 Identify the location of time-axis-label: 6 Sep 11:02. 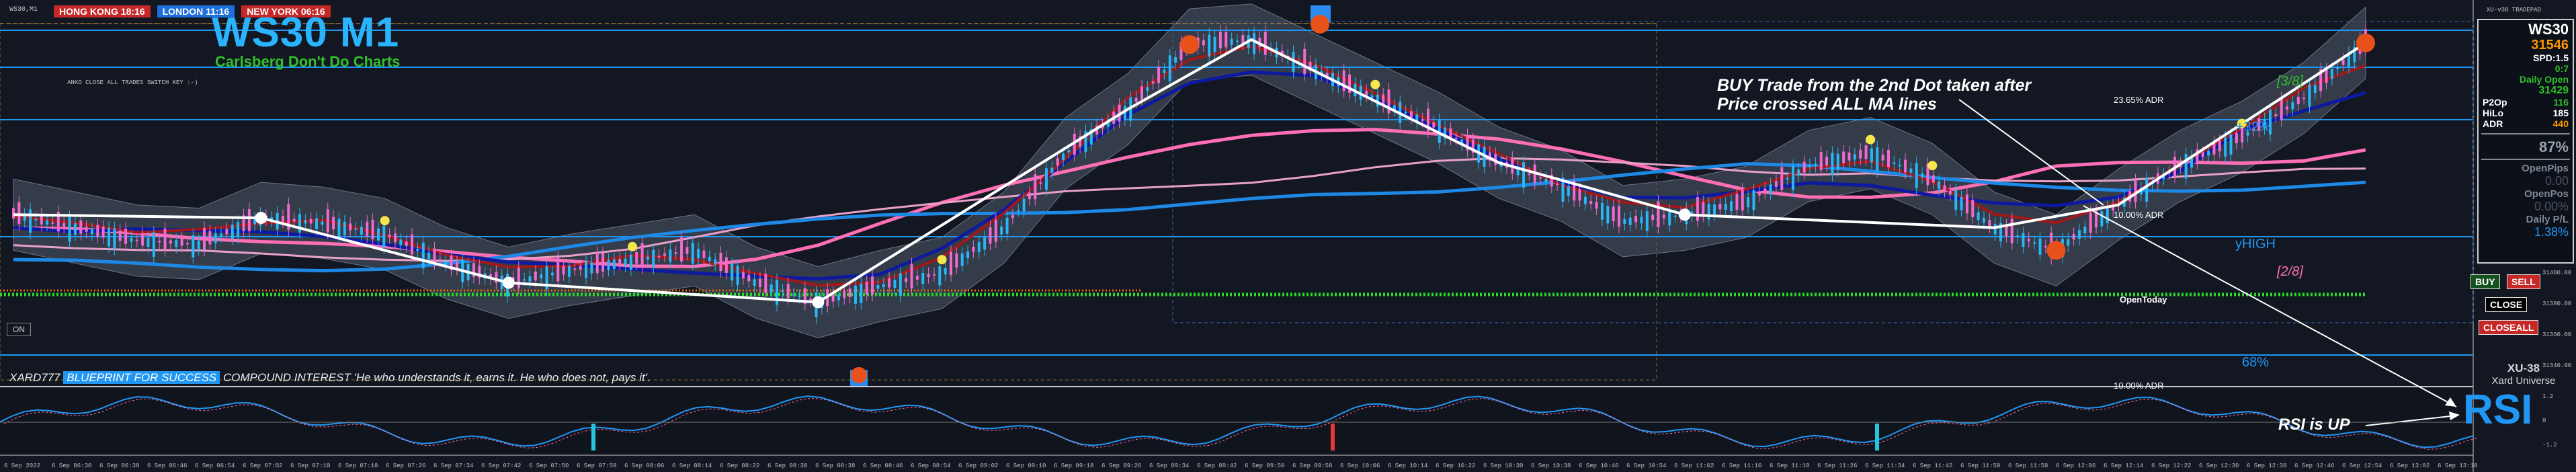
(1694, 466).